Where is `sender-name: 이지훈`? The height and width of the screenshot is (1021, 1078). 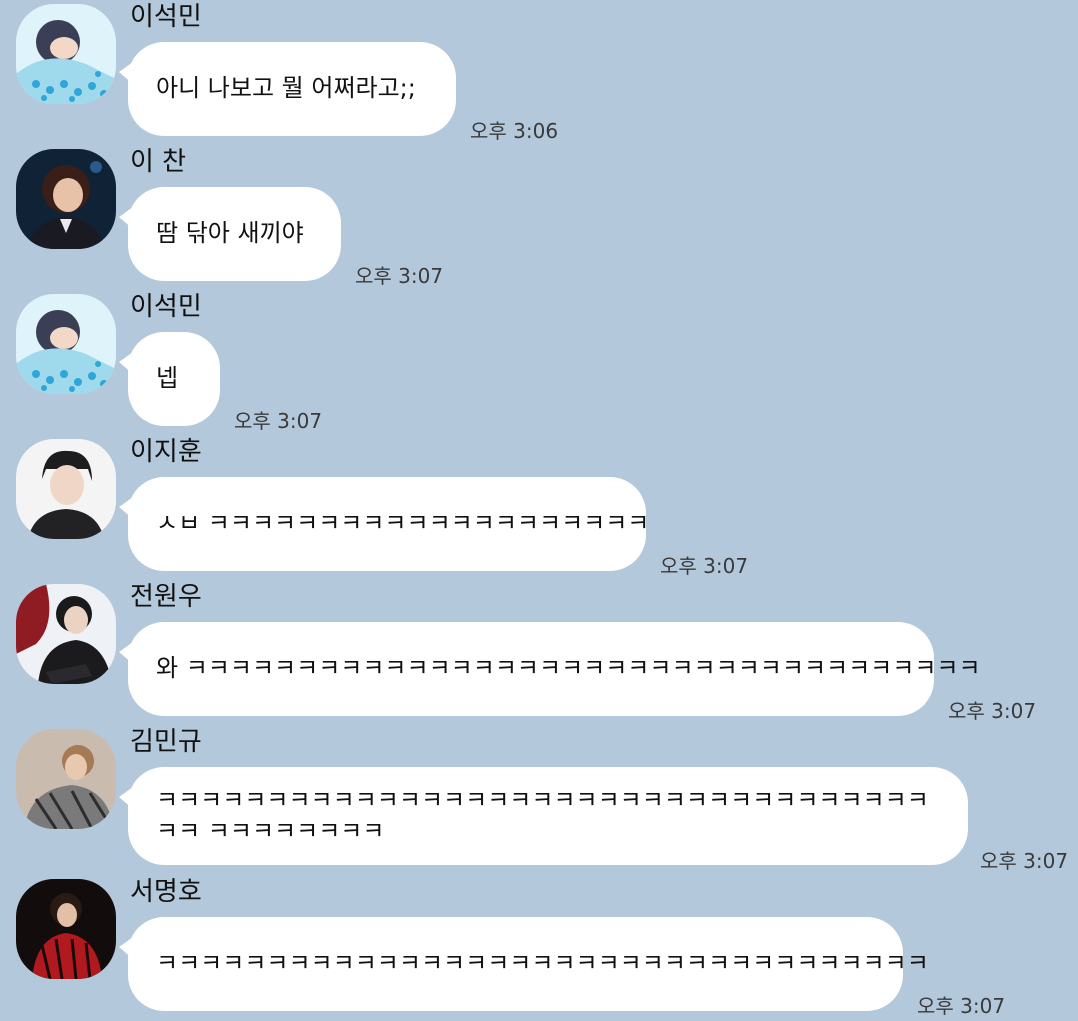 sender-name: 이지훈 is located at coordinates (166, 452).